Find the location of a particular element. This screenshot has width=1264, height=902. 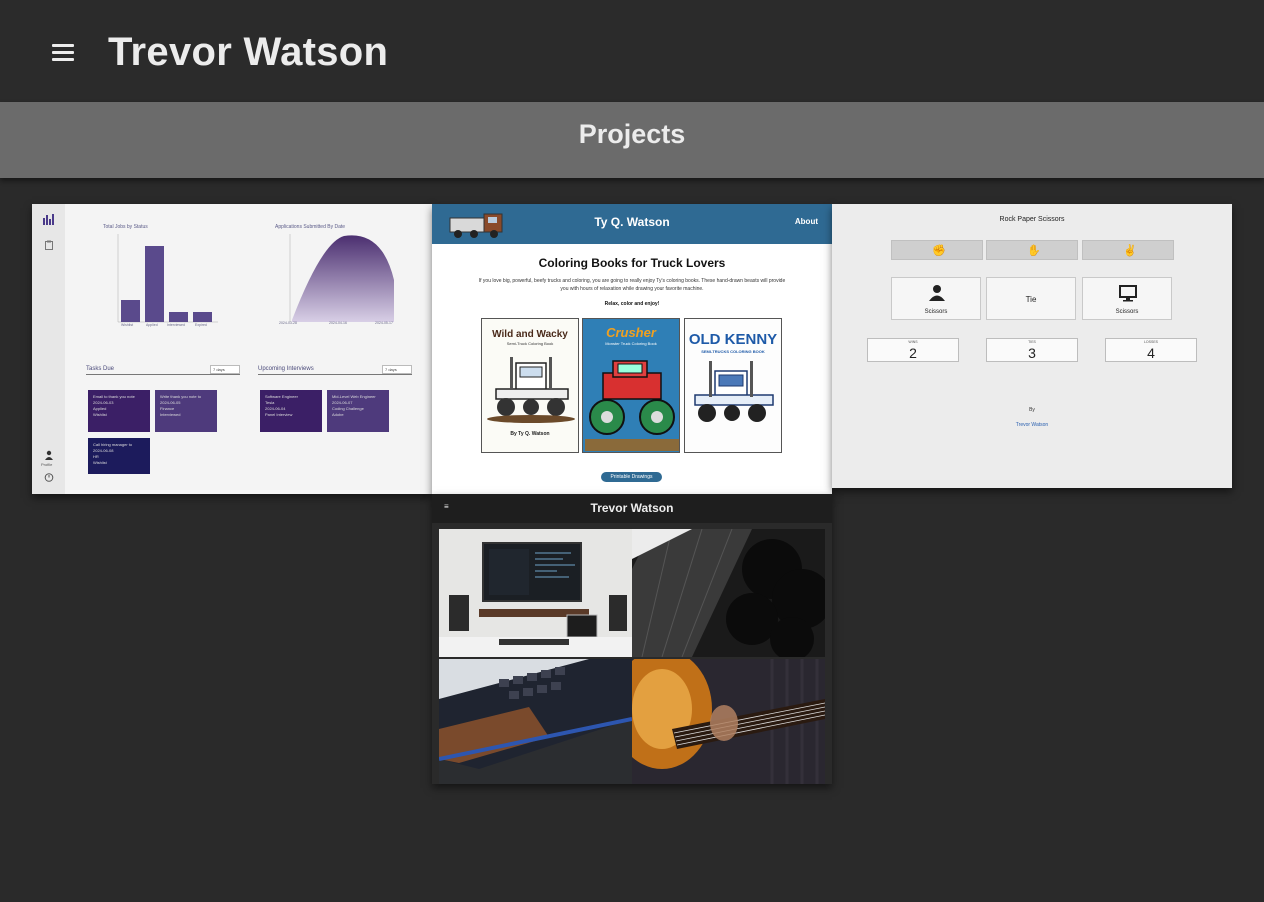

about-link: About is located at coordinates (806, 221).